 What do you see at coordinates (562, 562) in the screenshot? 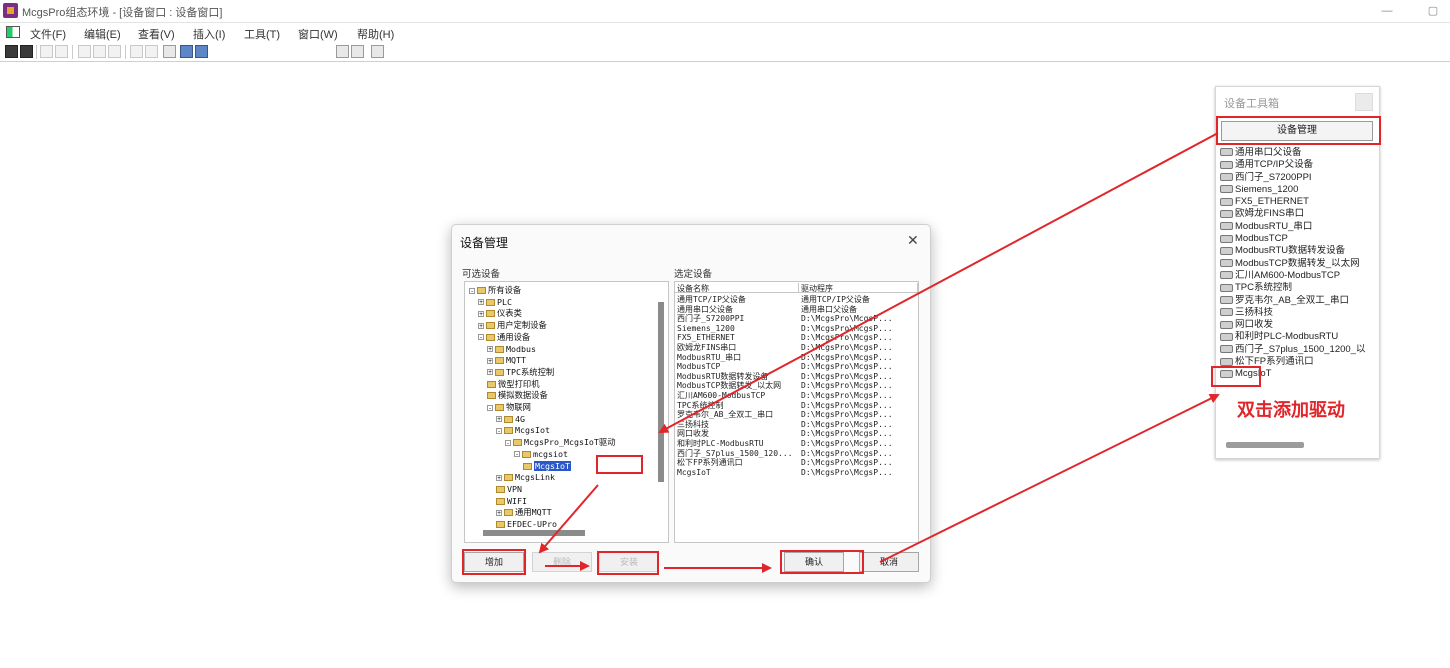
I see `remove-button: 删除` at bounding box center [562, 562].